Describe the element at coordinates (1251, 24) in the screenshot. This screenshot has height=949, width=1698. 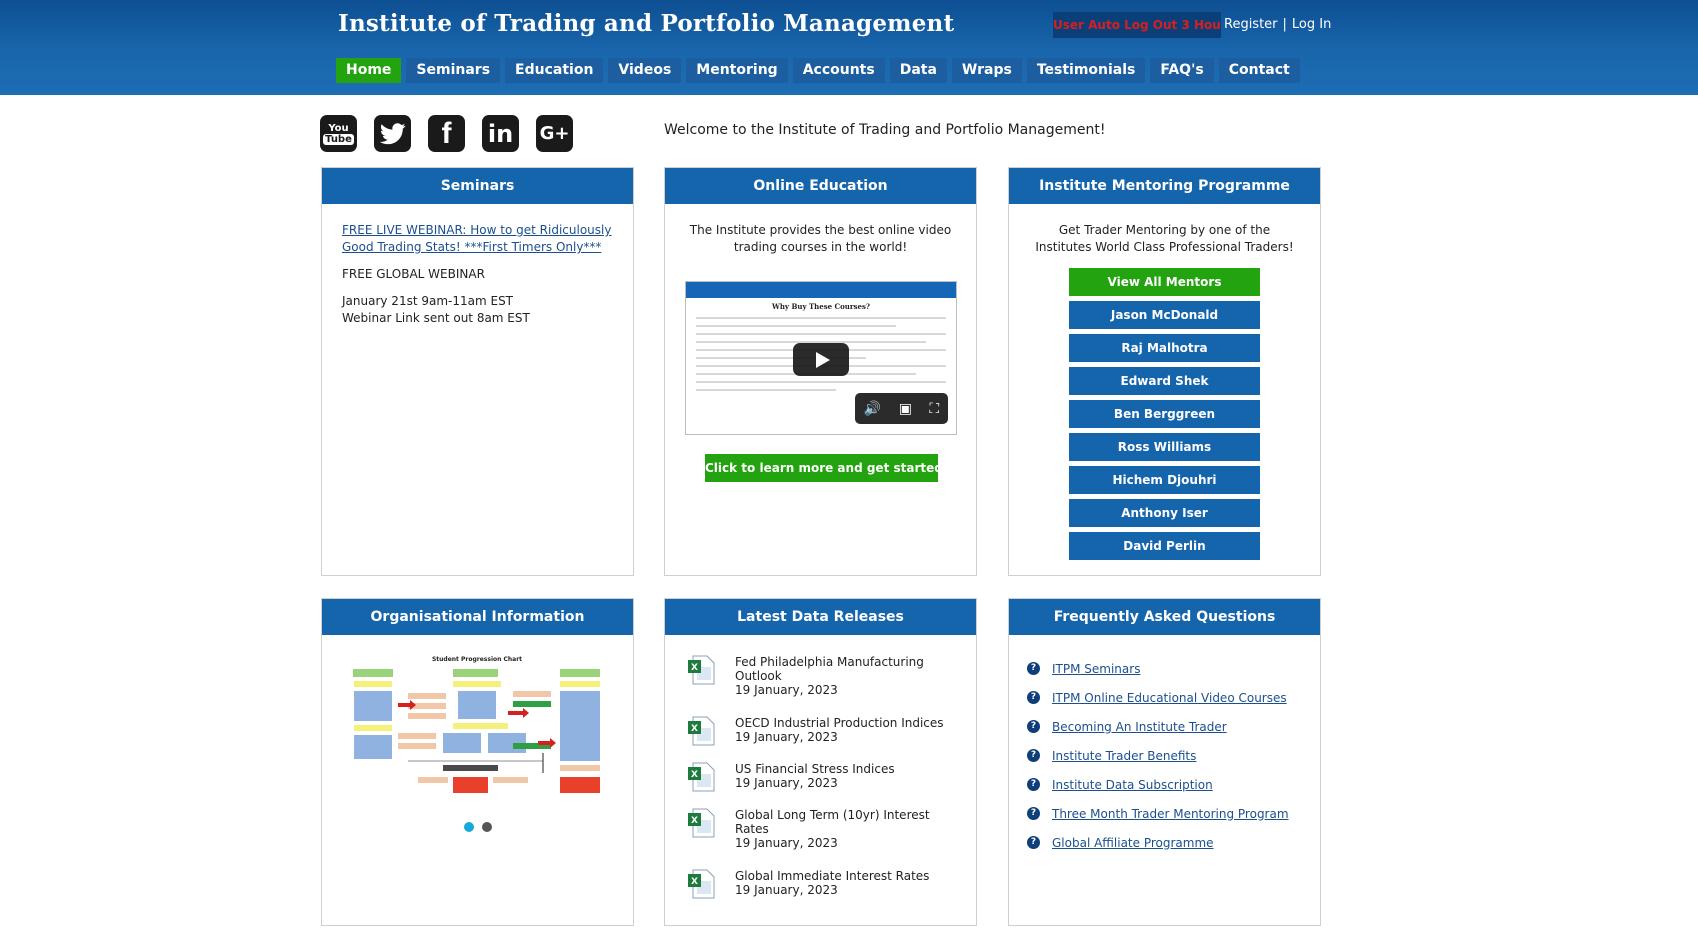
I see `register-link: Register` at that location.